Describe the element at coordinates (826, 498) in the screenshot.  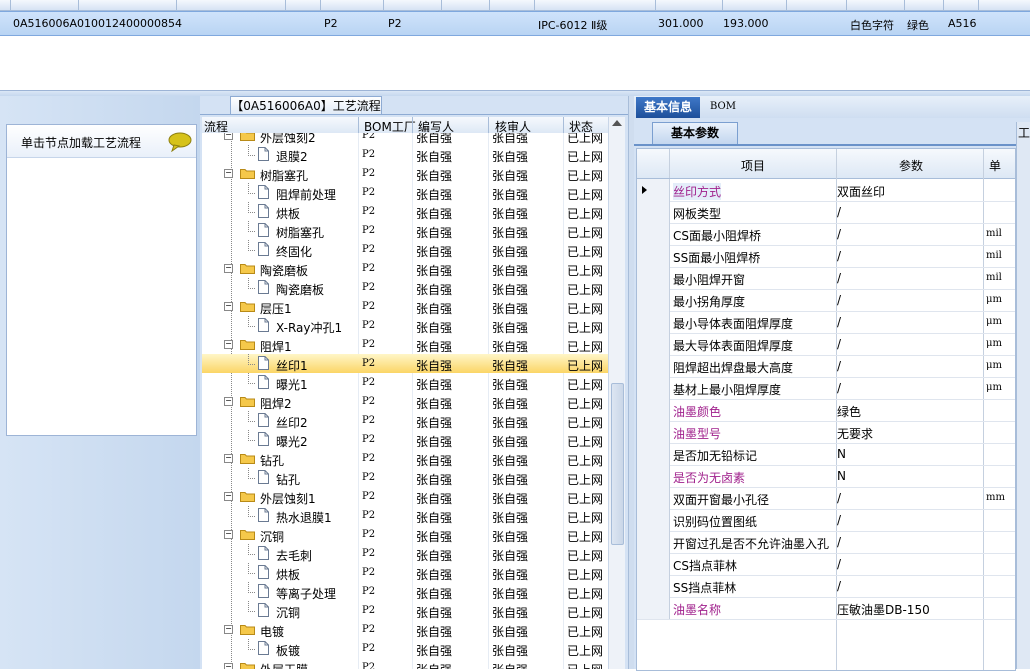
I see `parameter-row: 双面开窗最小孔径 / mm` at that location.